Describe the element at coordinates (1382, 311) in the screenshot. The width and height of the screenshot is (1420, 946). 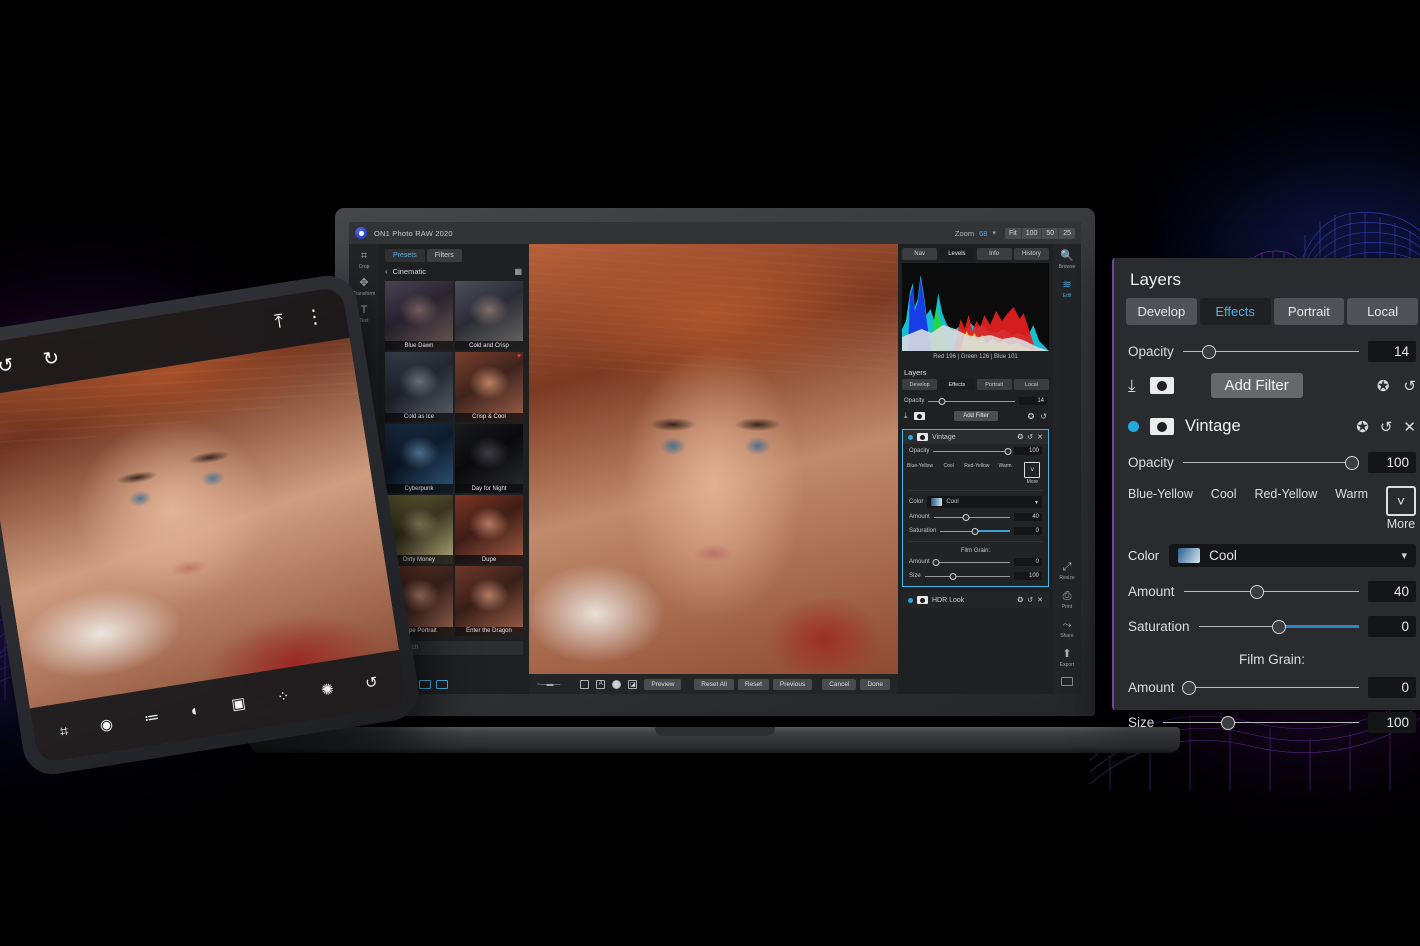
I see `panel-tab-local: Local` at that location.